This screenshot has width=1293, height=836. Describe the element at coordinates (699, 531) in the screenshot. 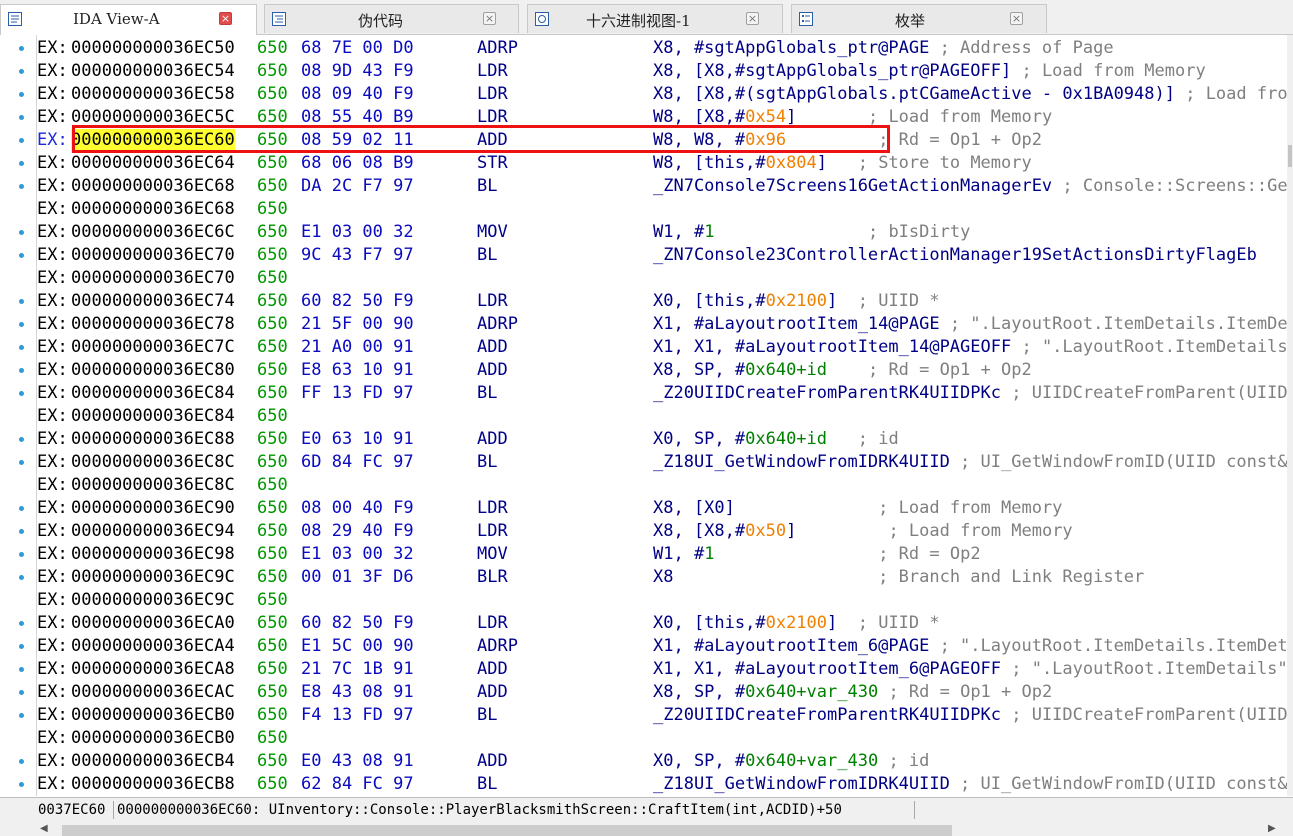

I see `operand: X8, [X8,#` at that location.